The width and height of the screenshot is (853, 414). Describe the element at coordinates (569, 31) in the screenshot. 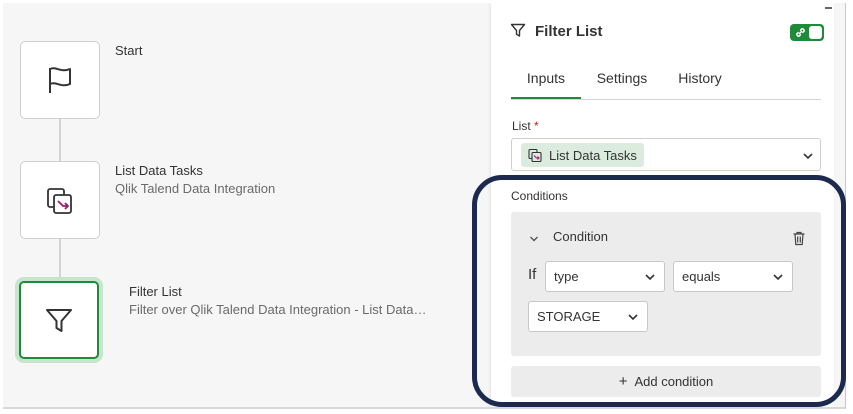

I see `panel-title: Filter List` at that location.